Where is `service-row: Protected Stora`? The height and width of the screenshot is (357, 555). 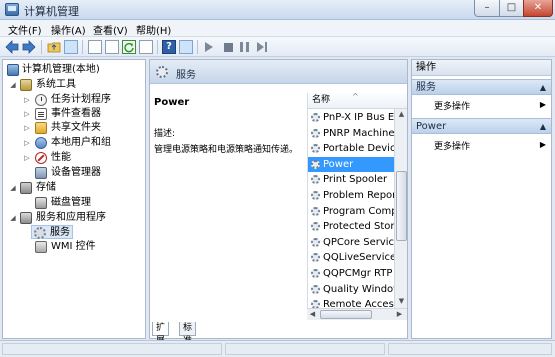
service-row: Protected Stora is located at coordinates (351, 226).